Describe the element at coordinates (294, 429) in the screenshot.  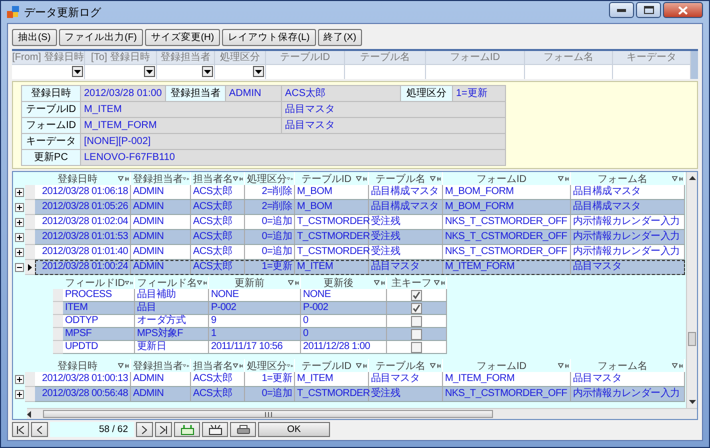
I see `ok-button: OK` at that location.